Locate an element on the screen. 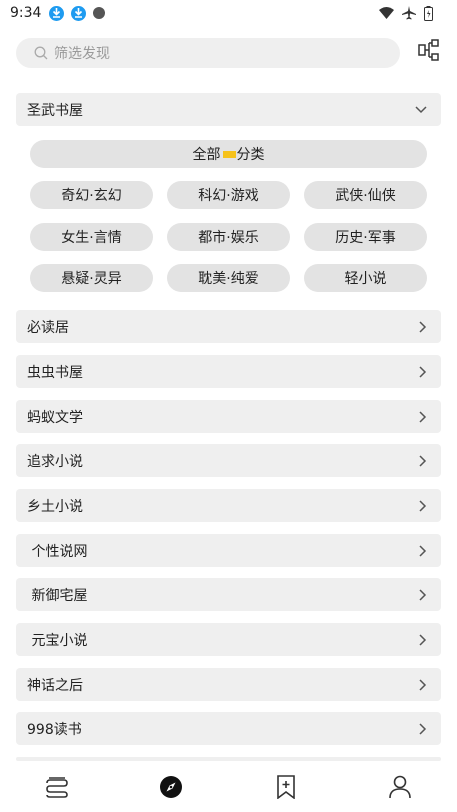 The image size is (457, 812). nav-discover is located at coordinates (171, 787).